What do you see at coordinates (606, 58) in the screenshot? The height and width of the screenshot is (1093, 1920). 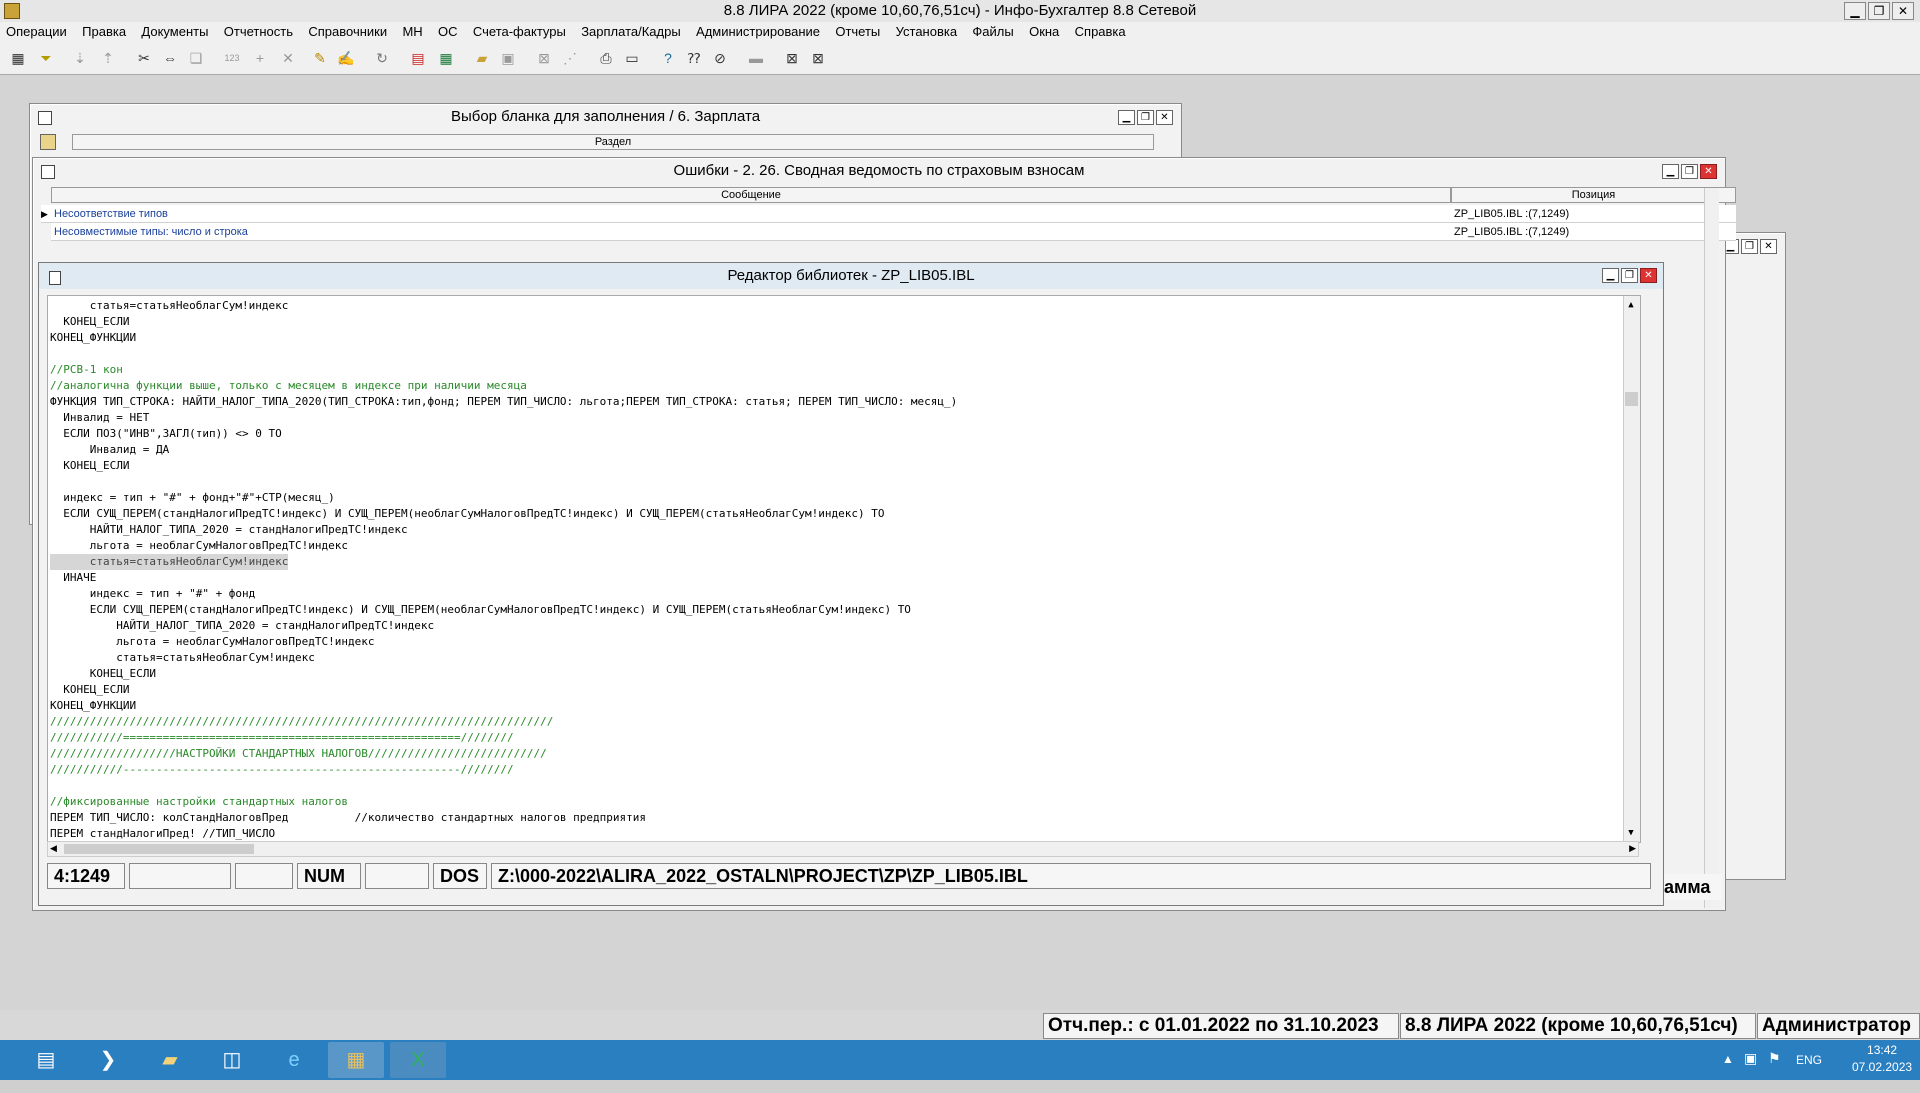 I see `print-icon: ⎙` at bounding box center [606, 58].